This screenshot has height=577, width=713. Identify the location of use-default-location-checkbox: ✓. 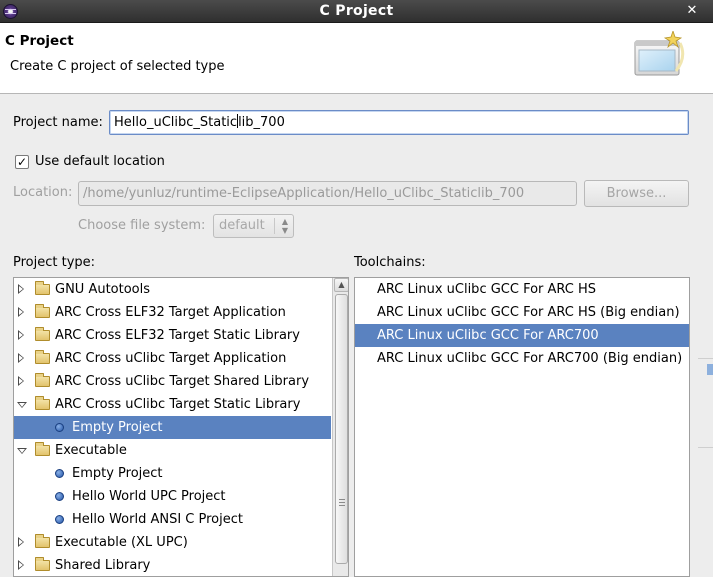
(22, 162).